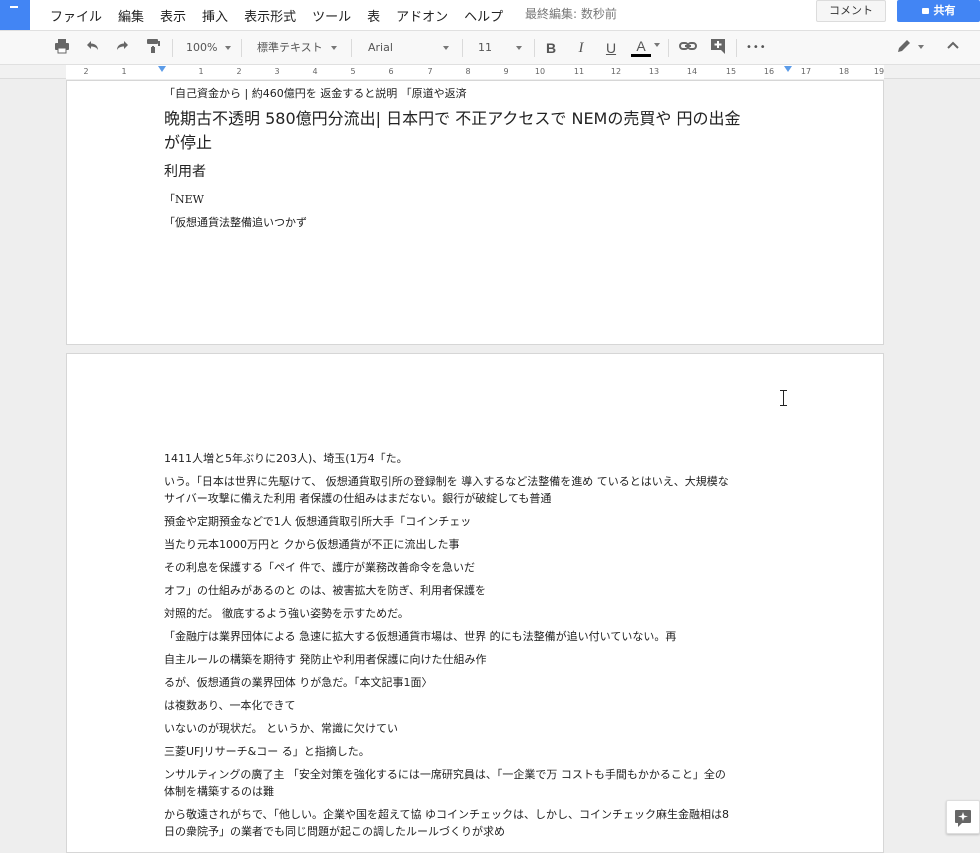  What do you see at coordinates (358, 498) in the screenshot?
I see `doc-line: サイバー攻撃に備えた利用 者保護の仕組みはまだない。銀行が破綻しても普通` at bounding box center [358, 498].